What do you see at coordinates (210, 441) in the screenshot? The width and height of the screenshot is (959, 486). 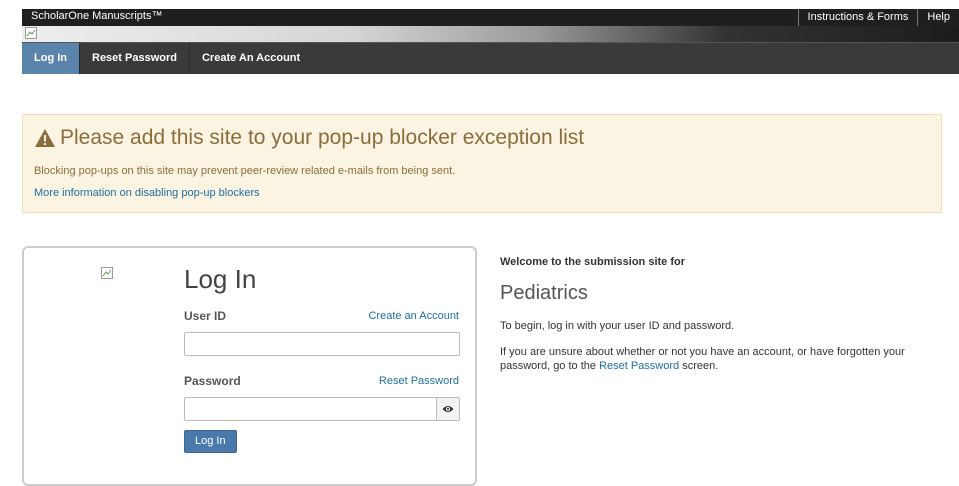 I see `log-in-button: Log In` at bounding box center [210, 441].